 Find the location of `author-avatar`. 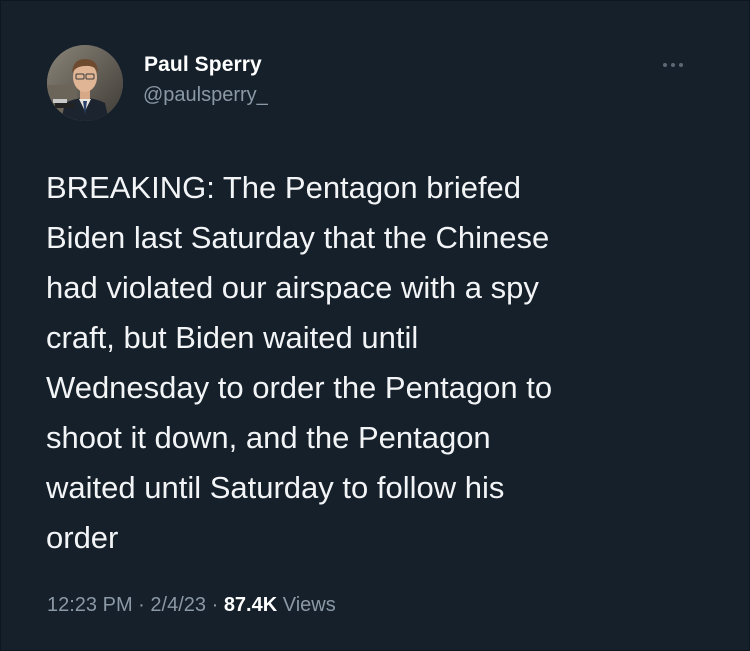

author-avatar is located at coordinates (85, 83).